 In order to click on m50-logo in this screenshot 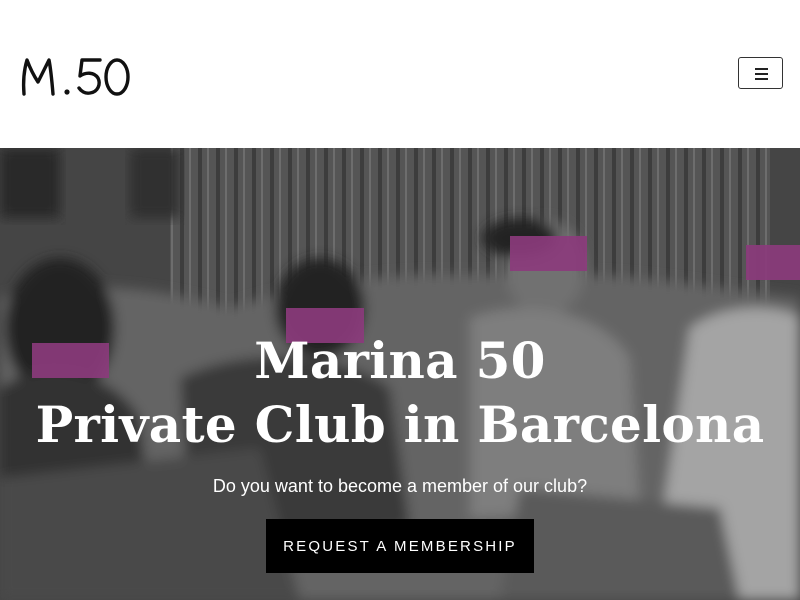, I will do `click(76, 77)`.